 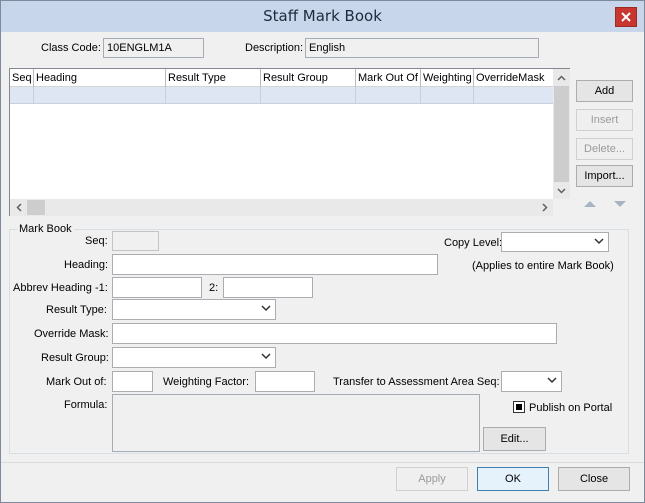 What do you see at coordinates (388, 78) in the screenshot?
I see `column-header-mark-out-of: Mark Out Of` at bounding box center [388, 78].